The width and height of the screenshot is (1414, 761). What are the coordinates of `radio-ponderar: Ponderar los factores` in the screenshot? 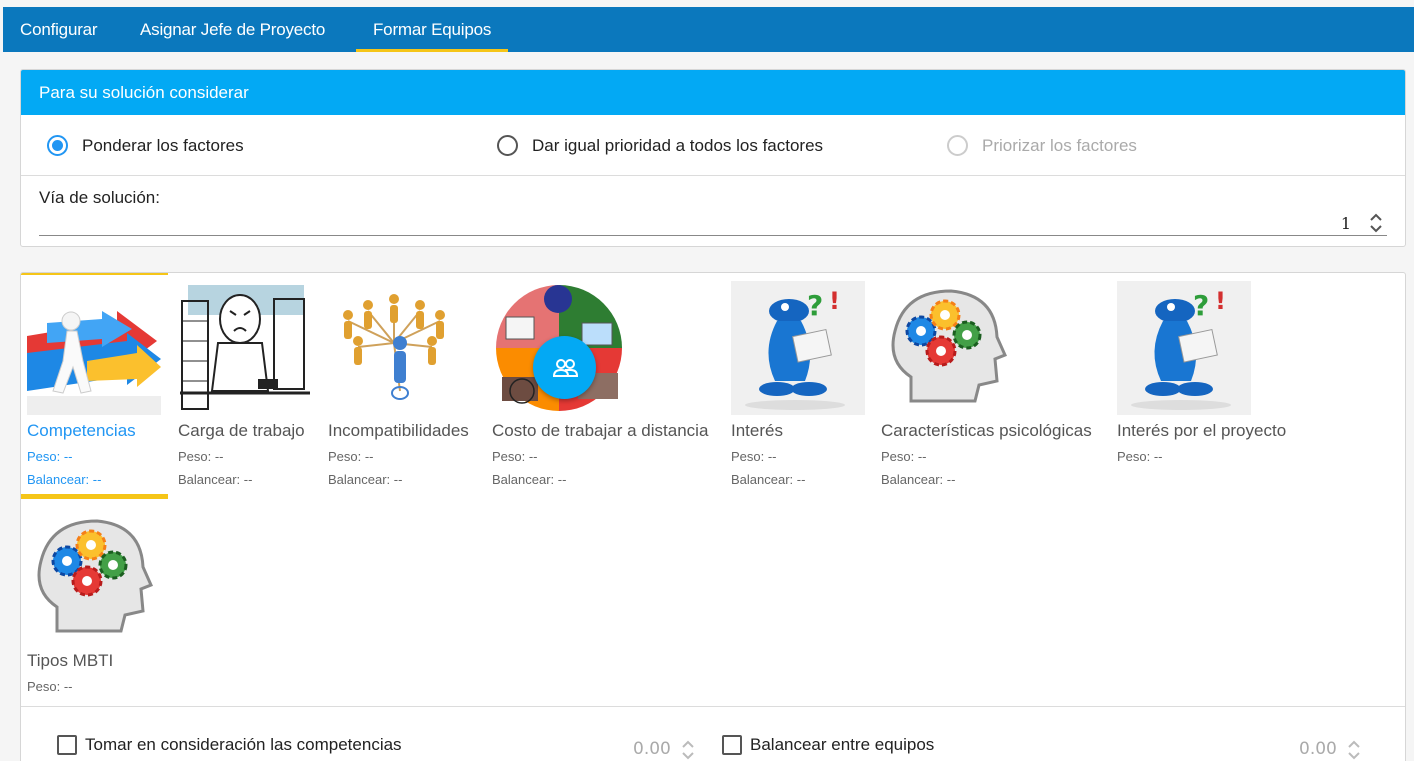 It's located at (145, 145).